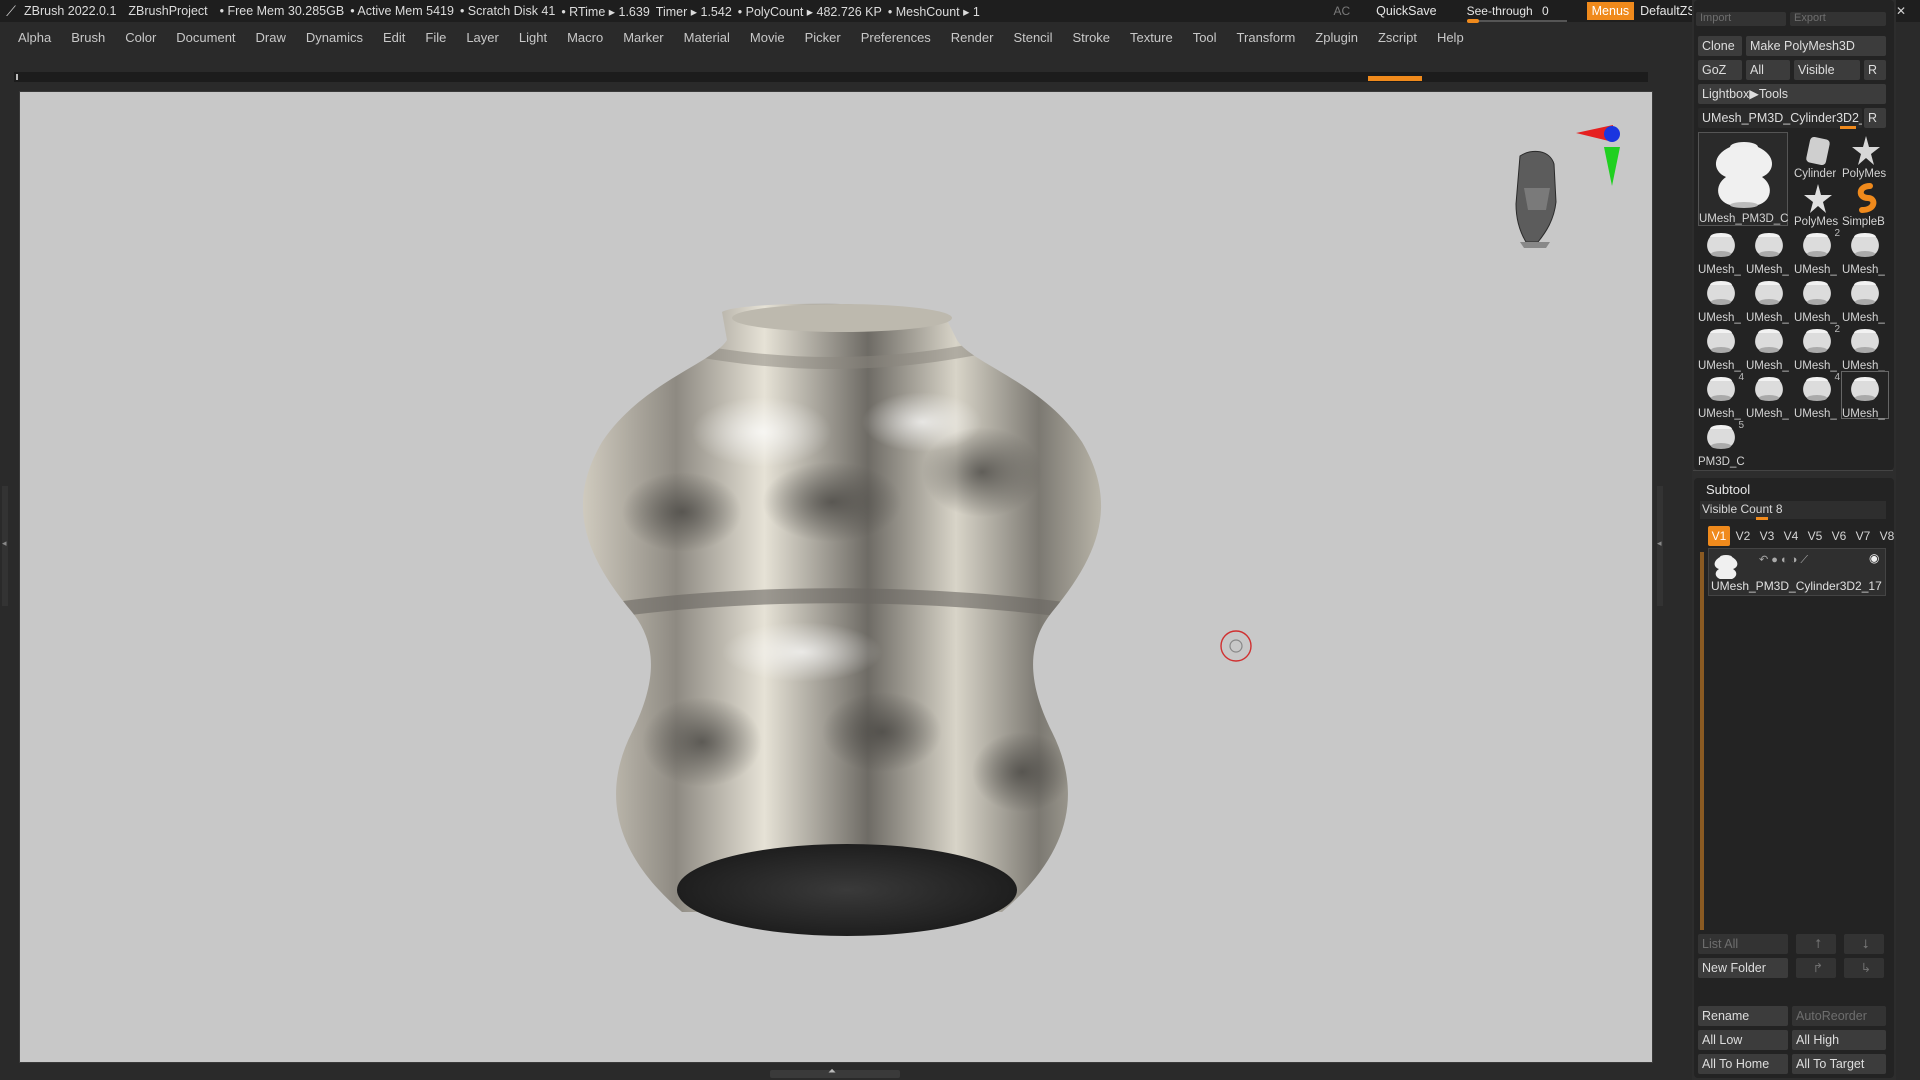  Describe the element at coordinates (1839, 1016) in the screenshot. I see `autoreorder-button: AutoReorder` at that location.